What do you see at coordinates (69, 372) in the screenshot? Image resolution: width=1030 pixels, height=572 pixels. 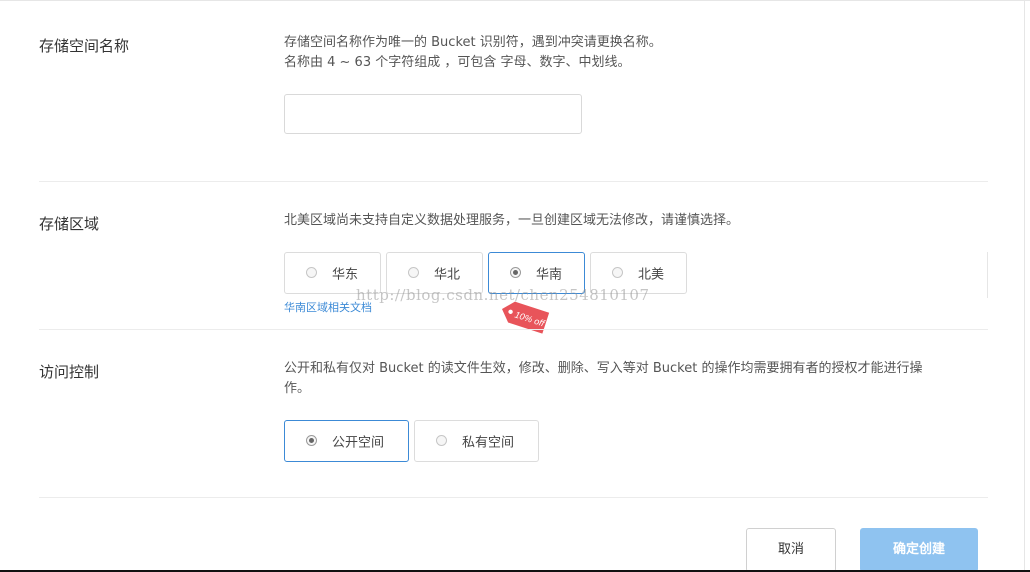 I see `access-label: 访问控制` at bounding box center [69, 372].